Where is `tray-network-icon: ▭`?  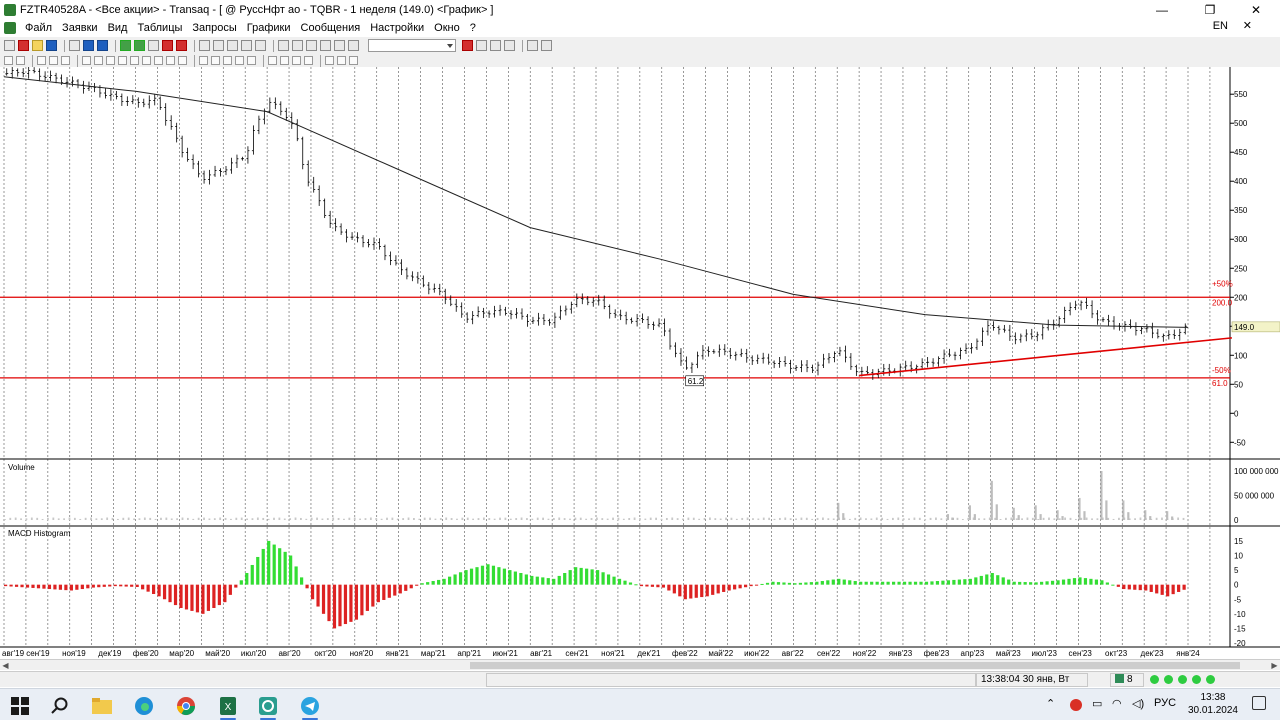 tray-network-icon: ▭ is located at coordinates (1097, 703).